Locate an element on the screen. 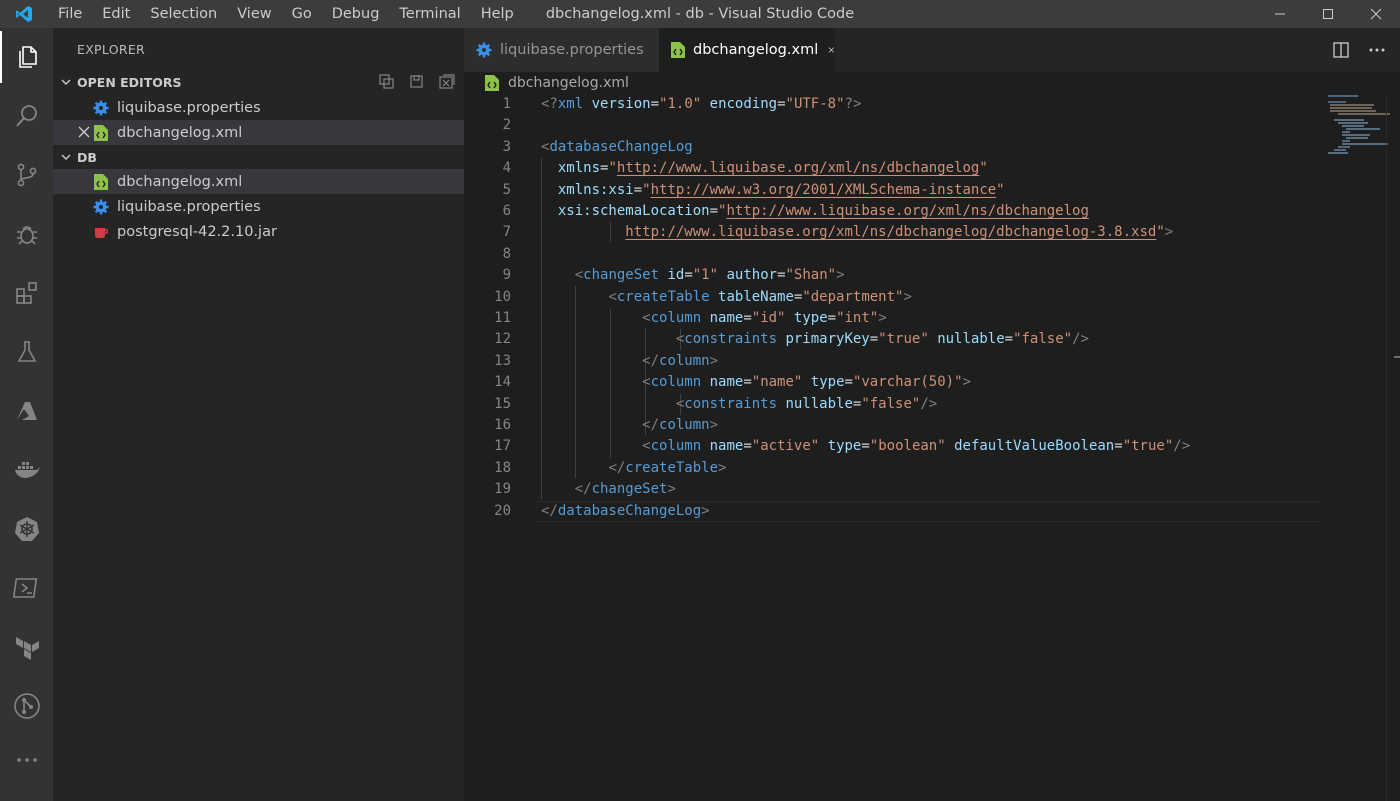 This screenshot has width=1400, height=801. close-icon is located at coordinates (1376, 14).